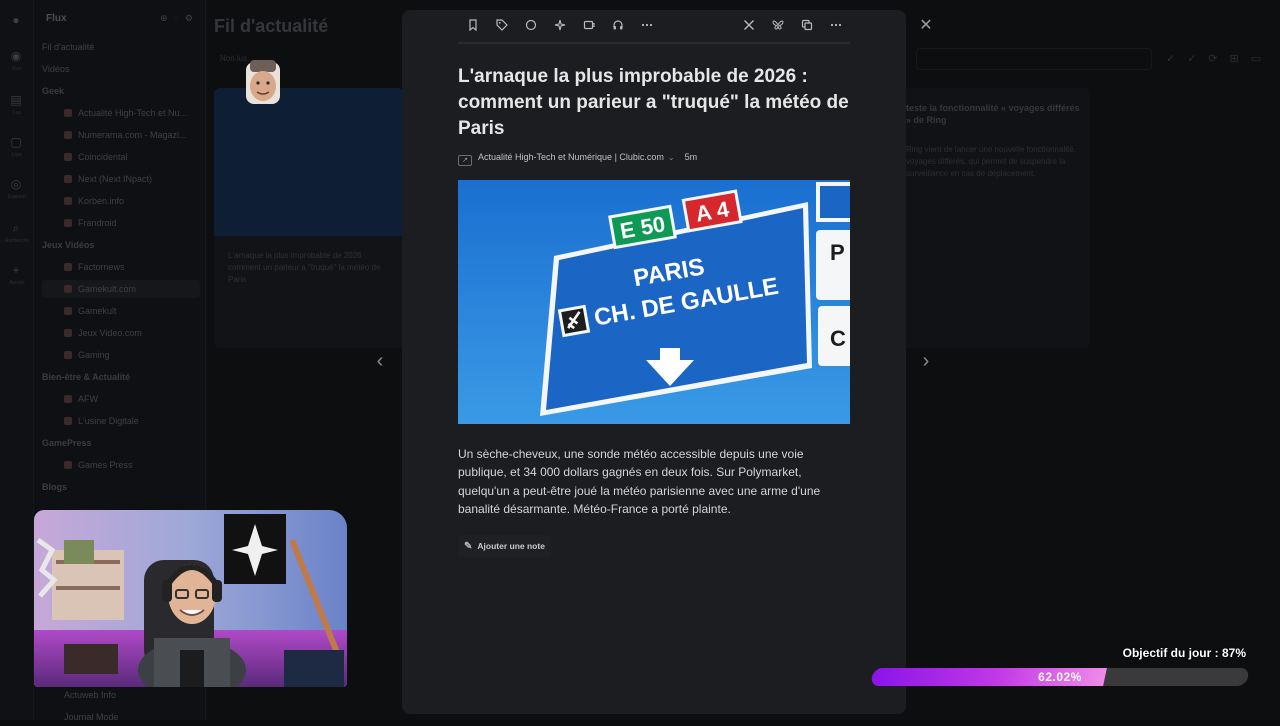 The height and width of the screenshot is (726, 1280). What do you see at coordinates (115, 179) in the screenshot?
I see `sidebar-item-label: Next (Next INpact)` at bounding box center [115, 179].